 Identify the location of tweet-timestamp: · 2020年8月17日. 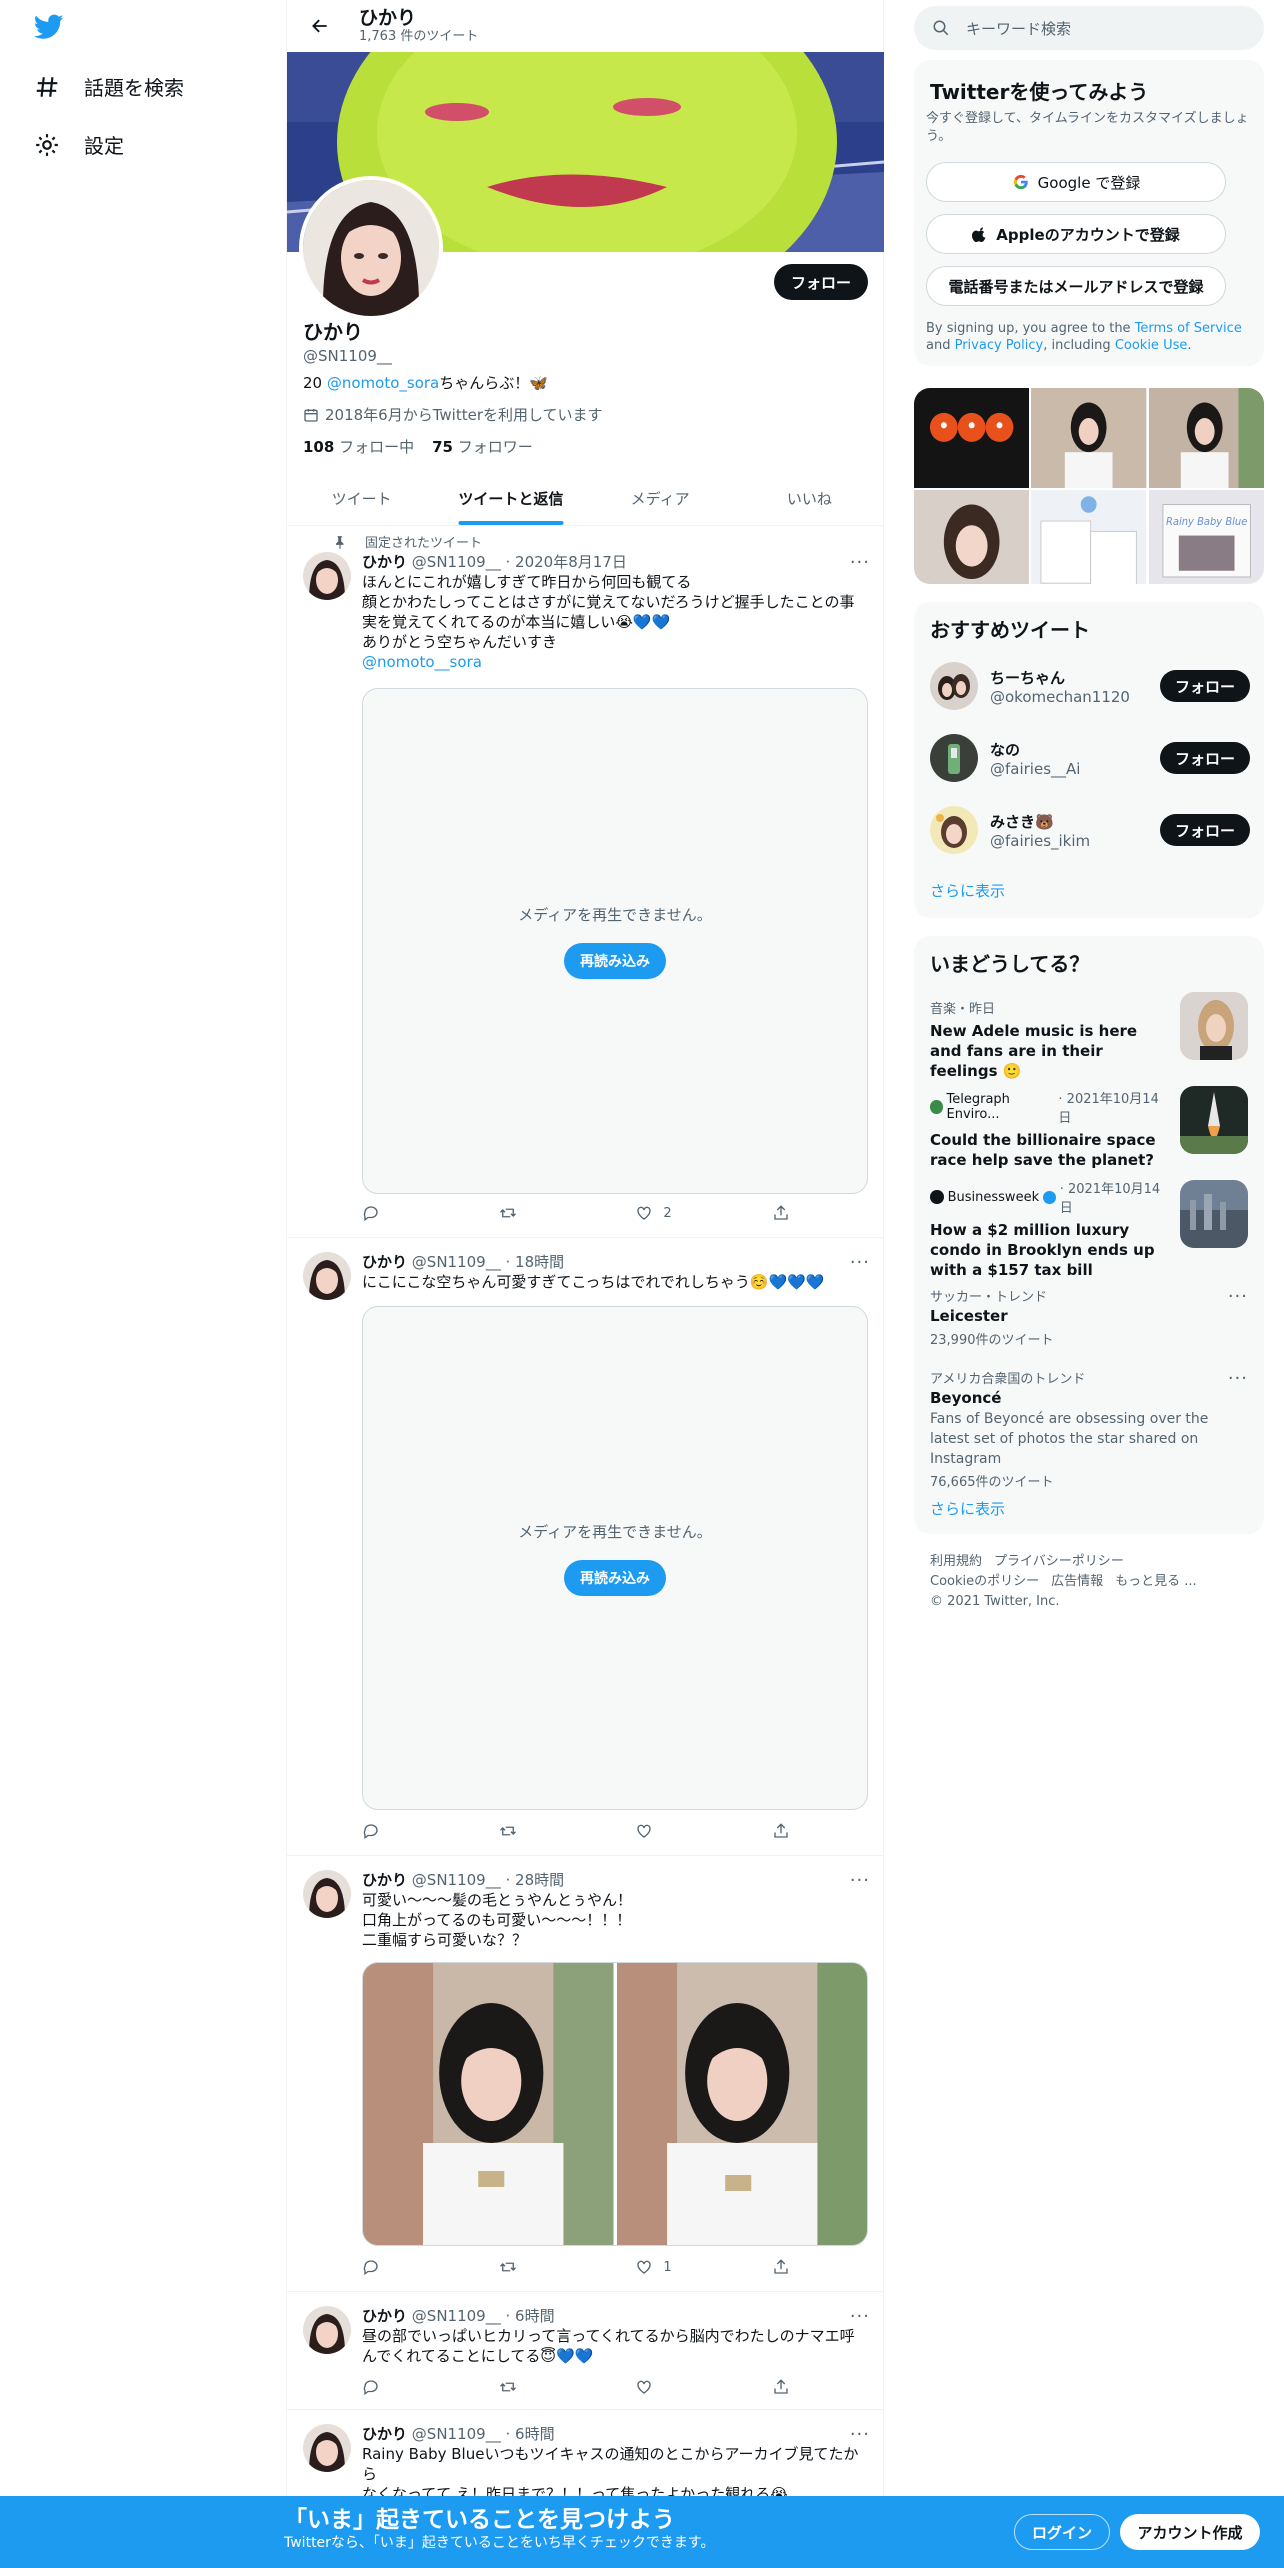
(566, 562).